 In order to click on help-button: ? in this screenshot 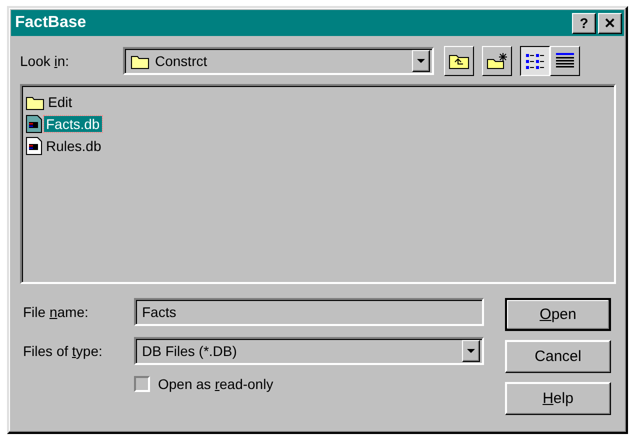, I will do `click(584, 23)`.